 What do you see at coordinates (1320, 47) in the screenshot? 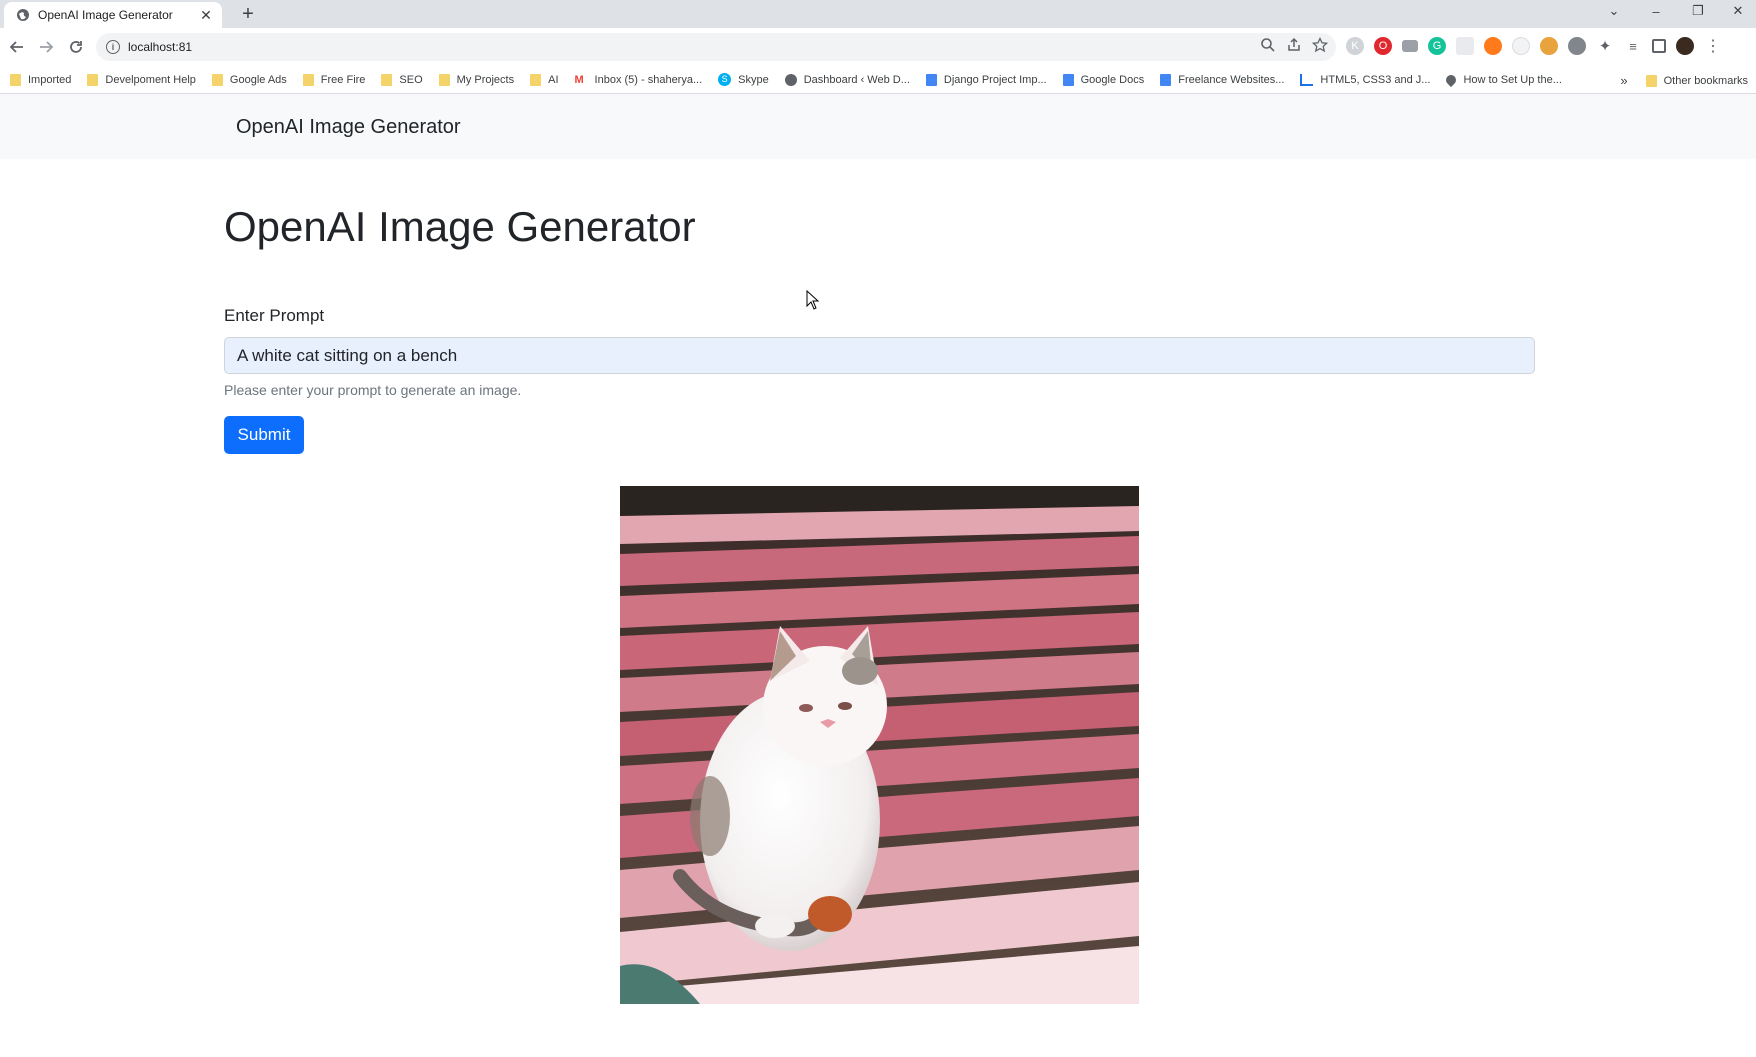
I see `bookmark-star-icon` at bounding box center [1320, 47].